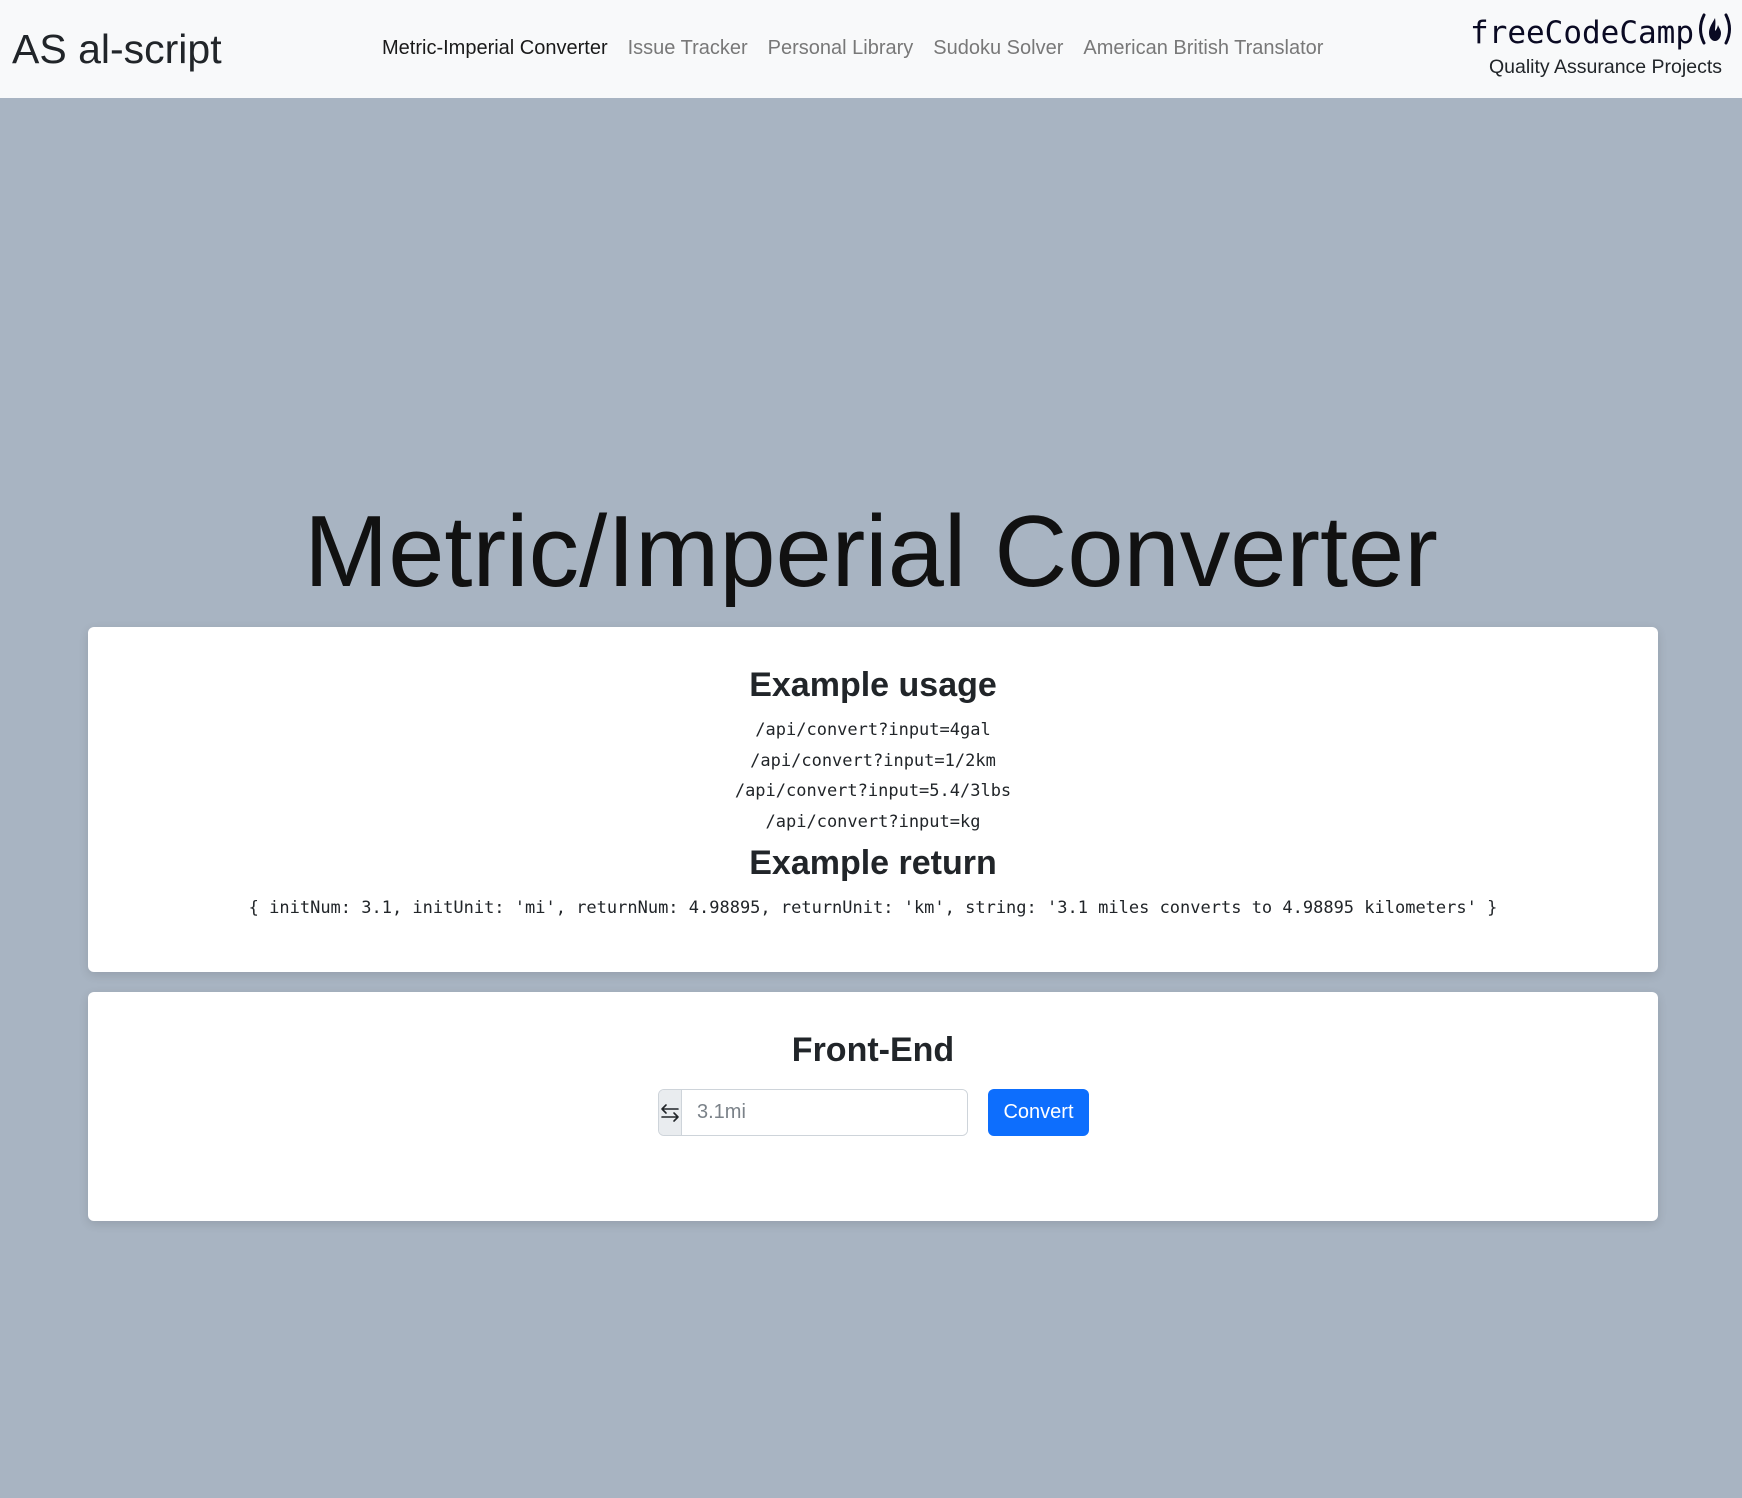  What do you see at coordinates (873, 791) in the screenshot?
I see `example-usage-line: /api/convert?input=5.4/3lbs` at bounding box center [873, 791].